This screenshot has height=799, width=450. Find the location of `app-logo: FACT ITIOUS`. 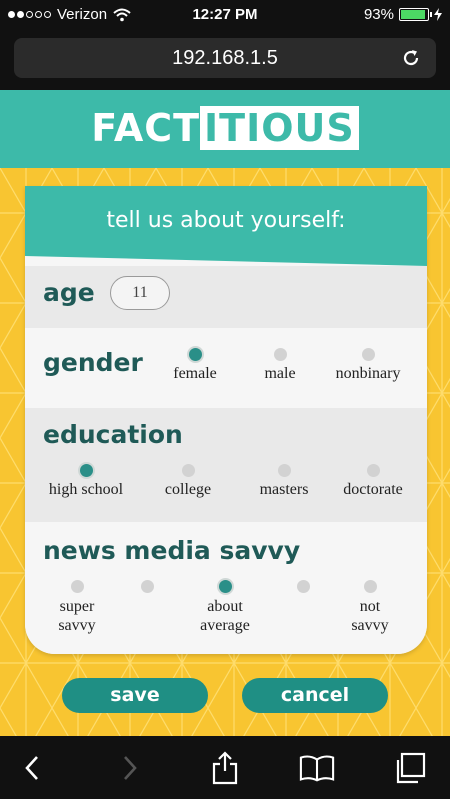

app-logo: FACT ITIOUS is located at coordinates (225, 128).